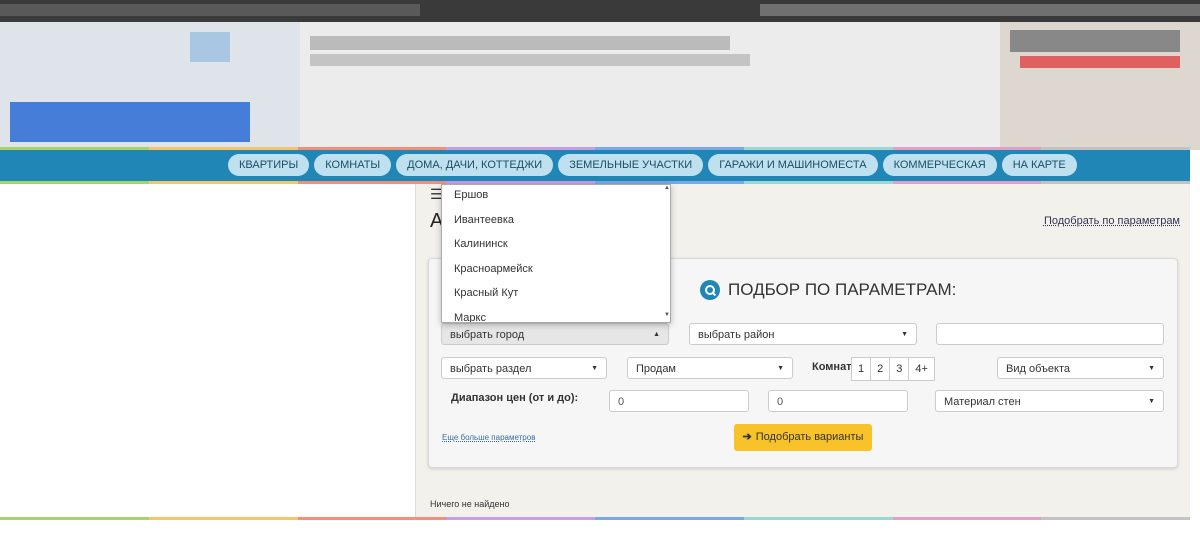  What do you see at coordinates (556, 295) in the screenshot?
I see `city-option: Красный Кут` at bounding box center [556, 295].